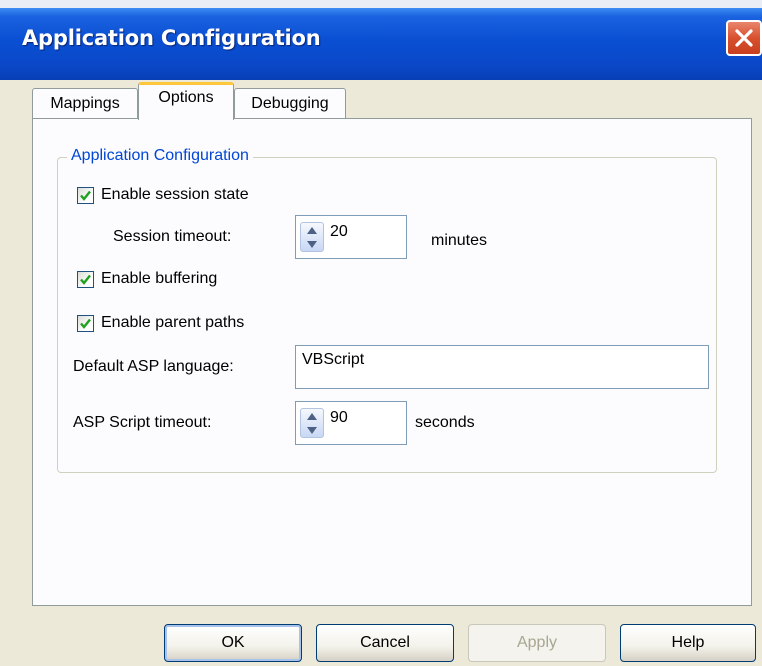  I want to click on enable-parent-paths-checkbox, so click(85, 323).